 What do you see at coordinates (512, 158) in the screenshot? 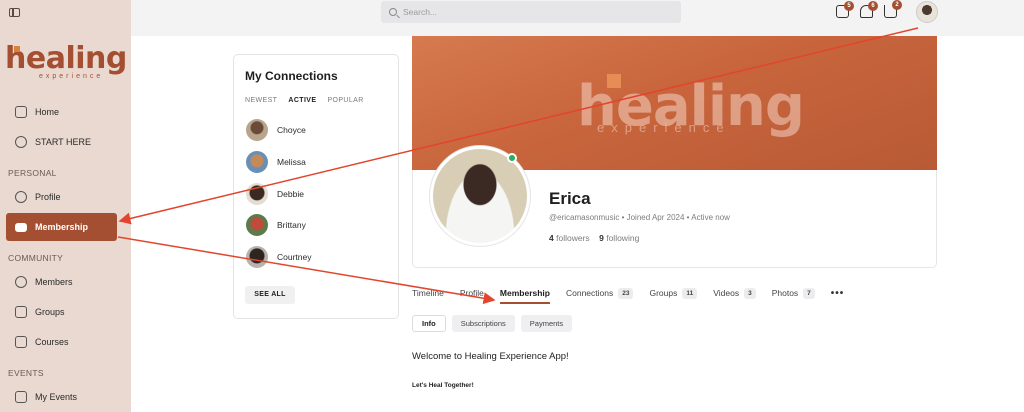
I see `online-status-indicator` at bounding box center [512, 158].